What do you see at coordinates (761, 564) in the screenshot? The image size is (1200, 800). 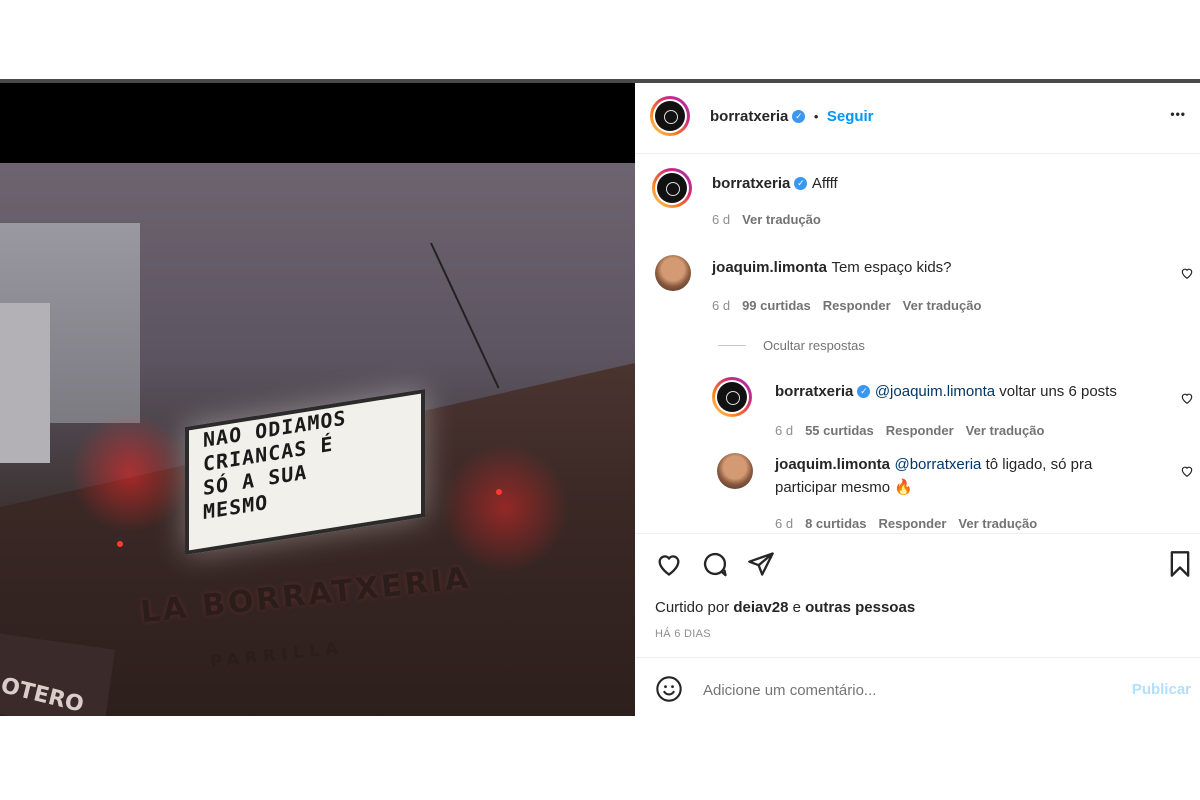 I see `share-icon` at bounding box center [761, 564].